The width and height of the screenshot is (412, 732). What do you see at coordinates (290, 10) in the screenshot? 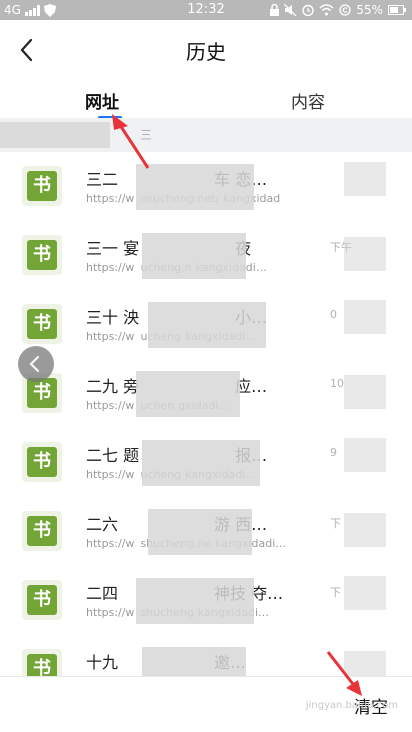
I see `mute-icon` at bounding box center [290, 10].